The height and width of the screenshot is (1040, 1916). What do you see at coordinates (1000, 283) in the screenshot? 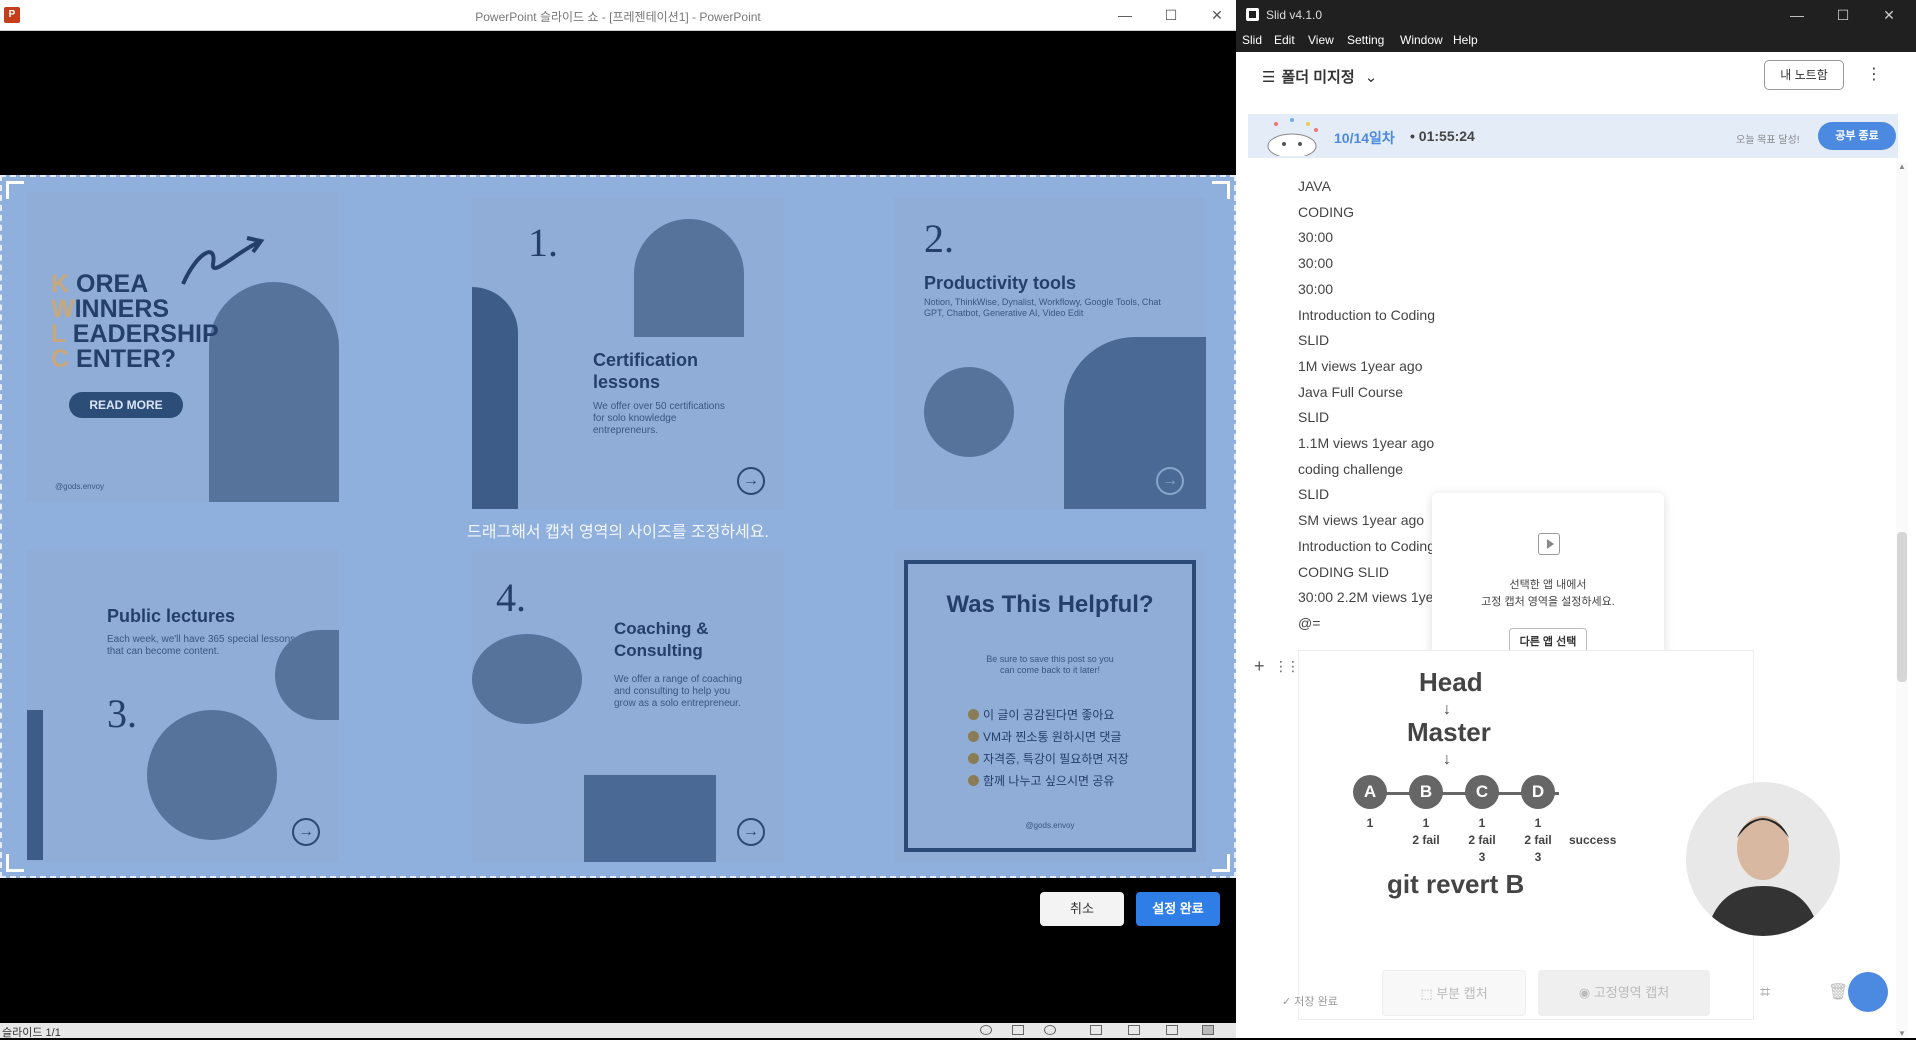
I see `card-heading: Productivity tools` at bounding box center [1000, 283].